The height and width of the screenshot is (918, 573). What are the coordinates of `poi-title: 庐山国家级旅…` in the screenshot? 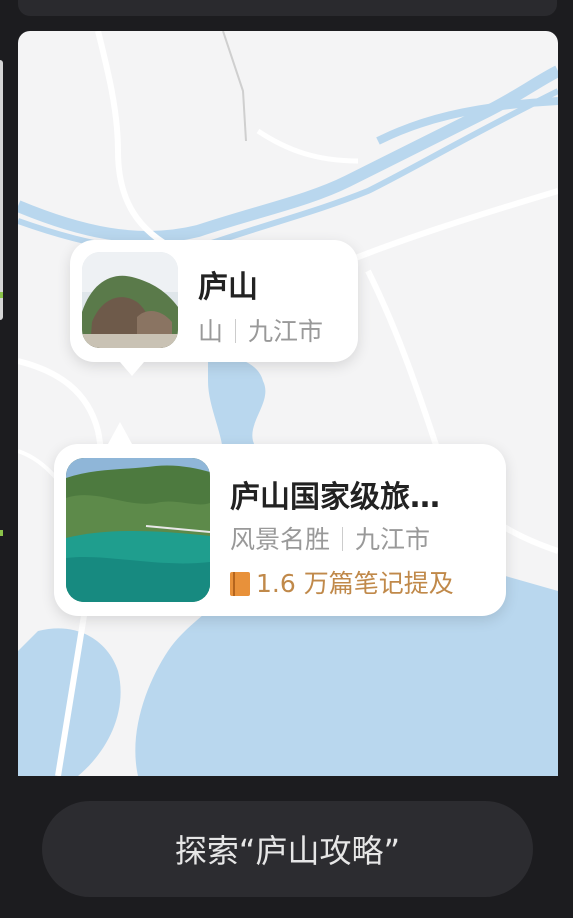 It's located at (335, 497).